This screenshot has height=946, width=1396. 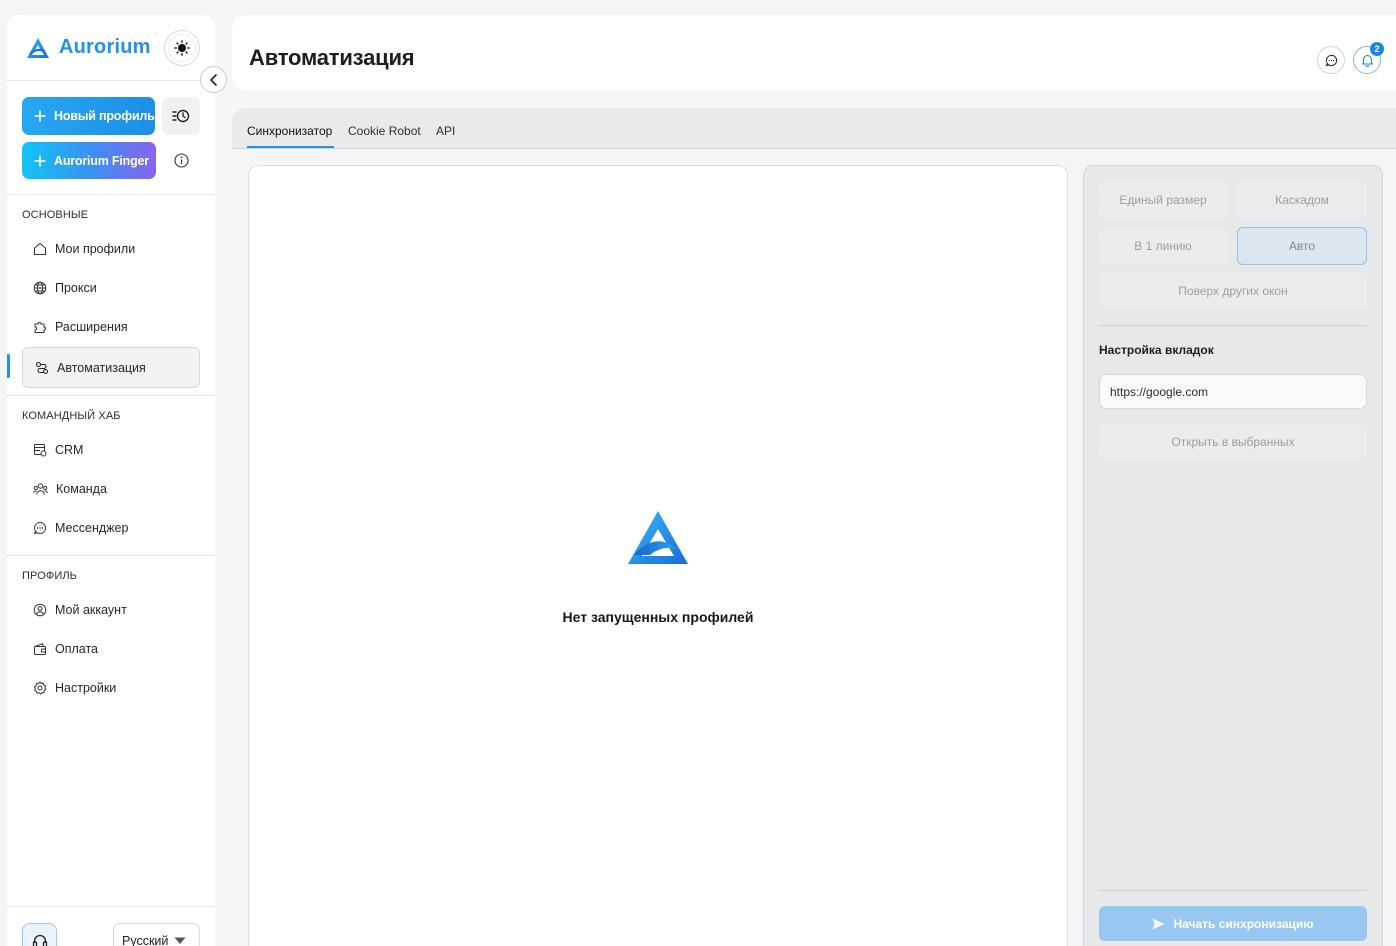 What do you see at coordinates (111, 489) in the screenshot?
I see `sidebar-item-team: Команда` at bounding box center [111, 489].